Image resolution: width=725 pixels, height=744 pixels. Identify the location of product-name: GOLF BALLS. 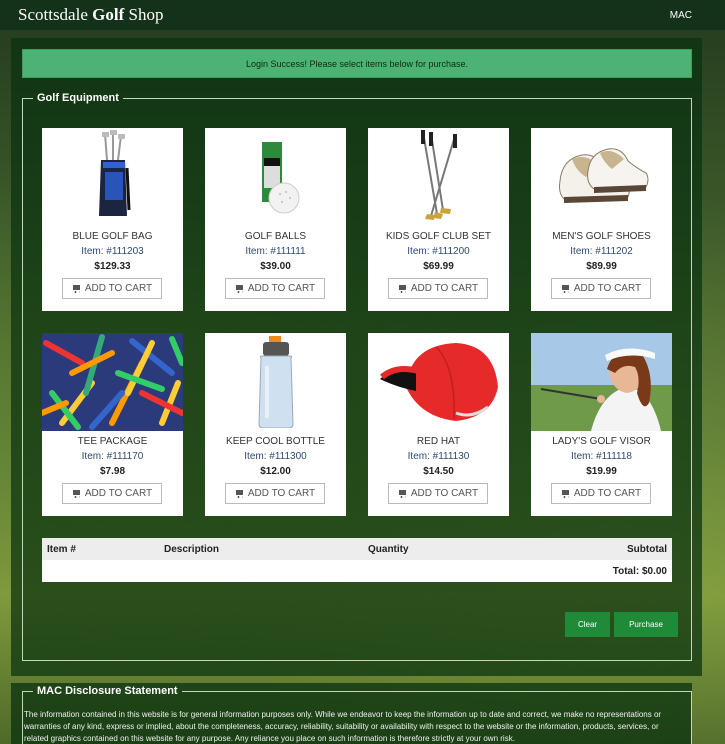
(275, 236).